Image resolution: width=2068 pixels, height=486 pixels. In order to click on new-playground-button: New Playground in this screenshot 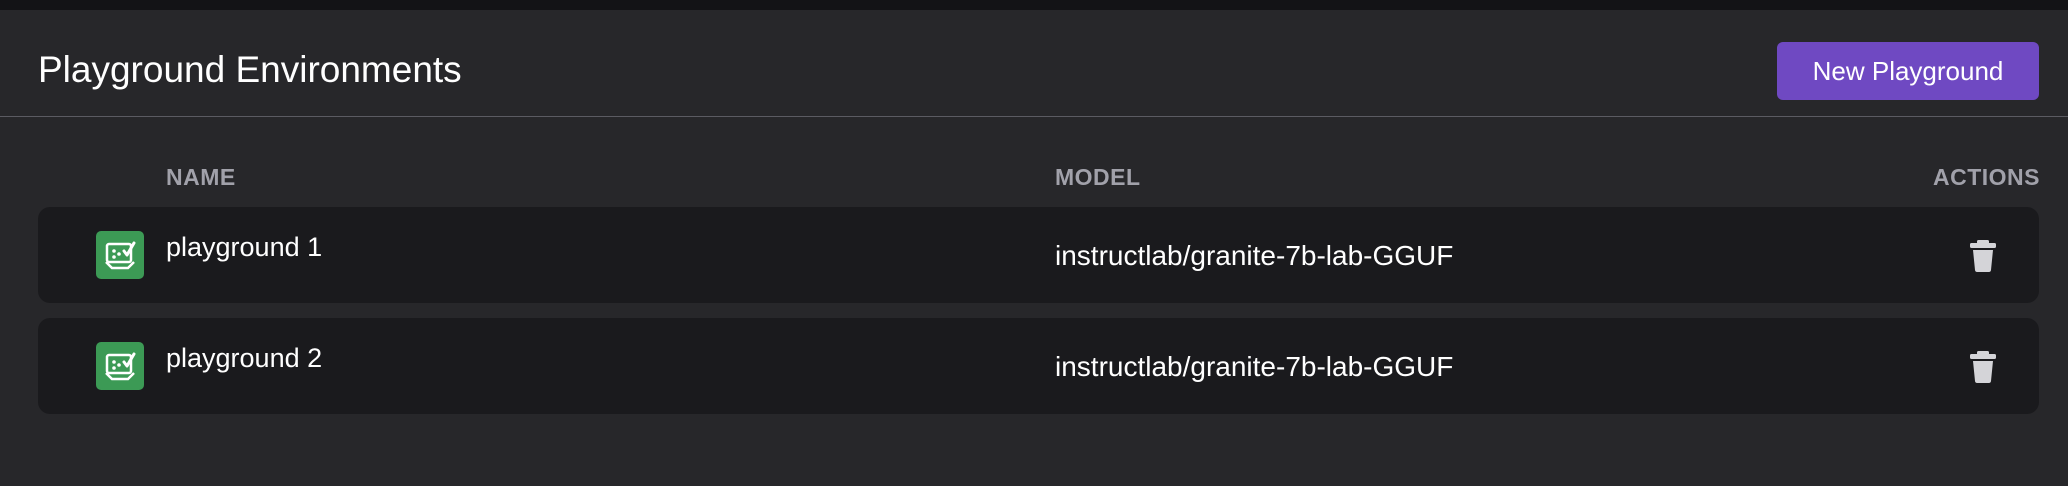, I will do `click(1908, 71)`.